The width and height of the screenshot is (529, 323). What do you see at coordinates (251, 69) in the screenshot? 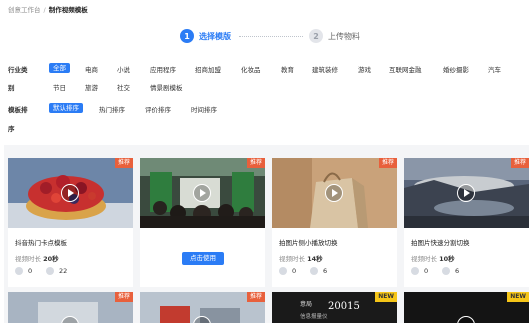
I see `industry-item: 化妆品` at bounding box center [251, 69].